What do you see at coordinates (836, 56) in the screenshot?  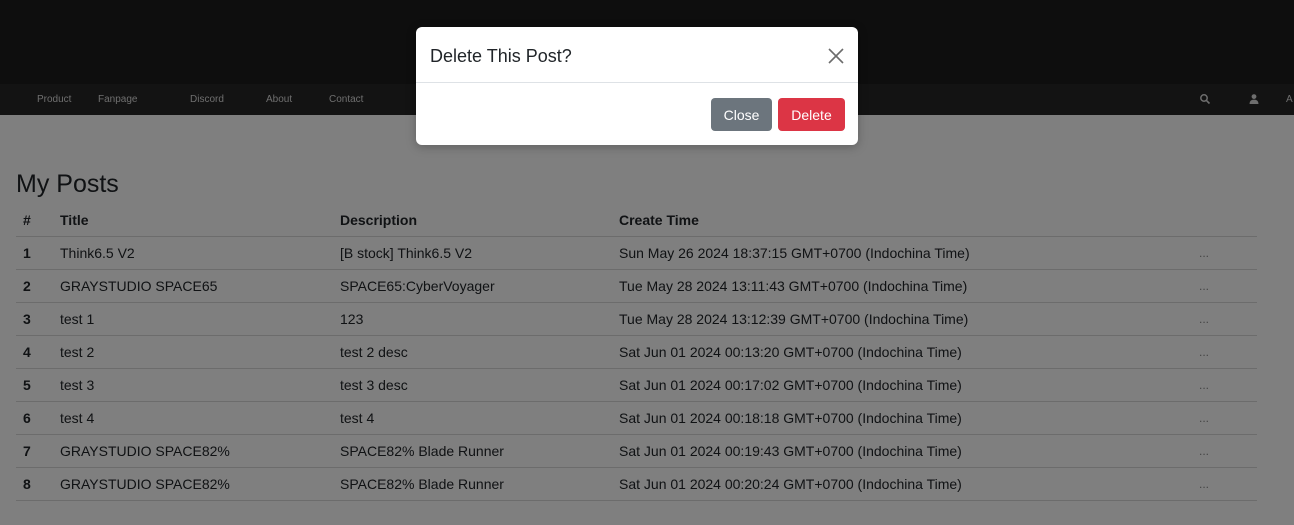 I see `close-icon` at bounding box center [836, 56].